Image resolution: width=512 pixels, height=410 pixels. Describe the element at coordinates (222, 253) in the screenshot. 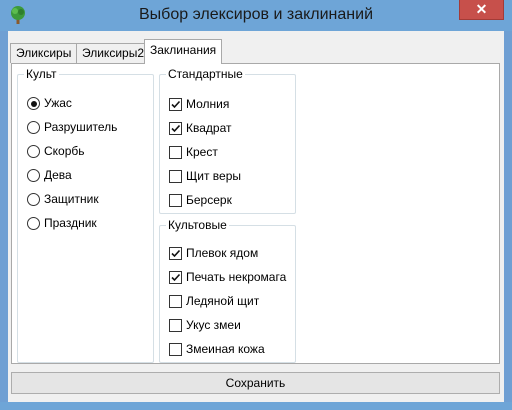

I see `checkbox-label: Плевок ядом` at that location.